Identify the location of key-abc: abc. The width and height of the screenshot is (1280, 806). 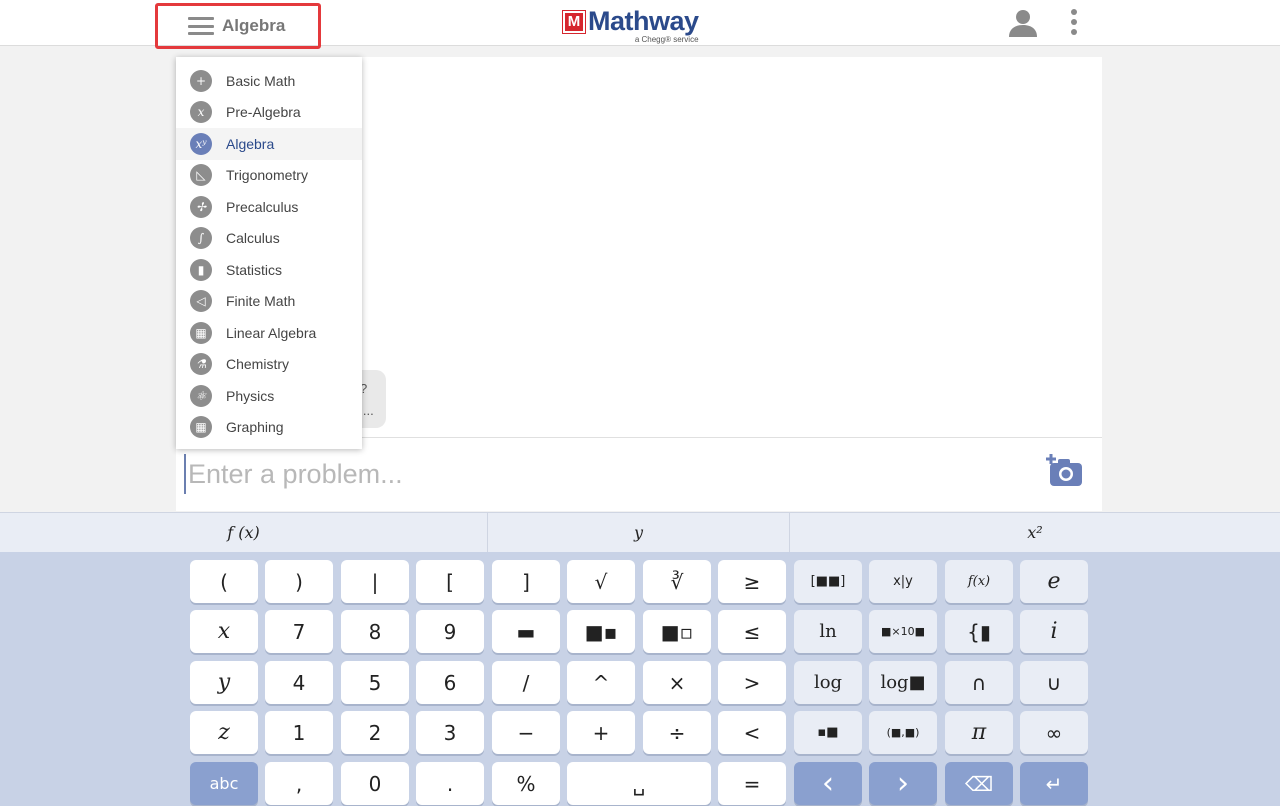
(224, 783).